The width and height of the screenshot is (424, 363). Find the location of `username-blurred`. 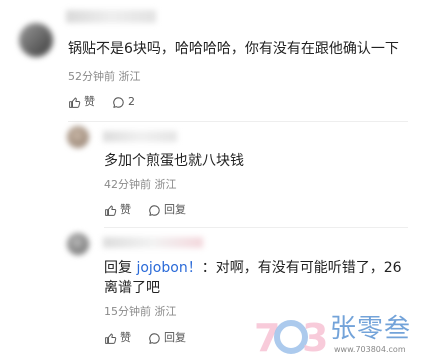

username-blurred is located at coordinates (111, 16).